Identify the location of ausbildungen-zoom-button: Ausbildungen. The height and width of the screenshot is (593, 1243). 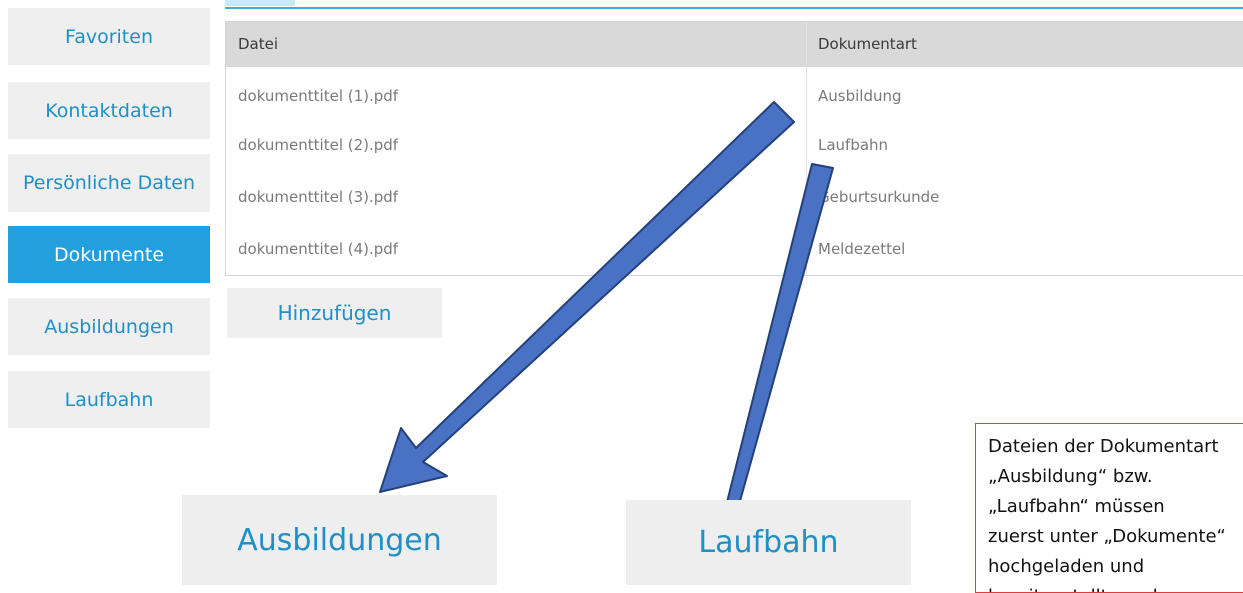
(339, 540).